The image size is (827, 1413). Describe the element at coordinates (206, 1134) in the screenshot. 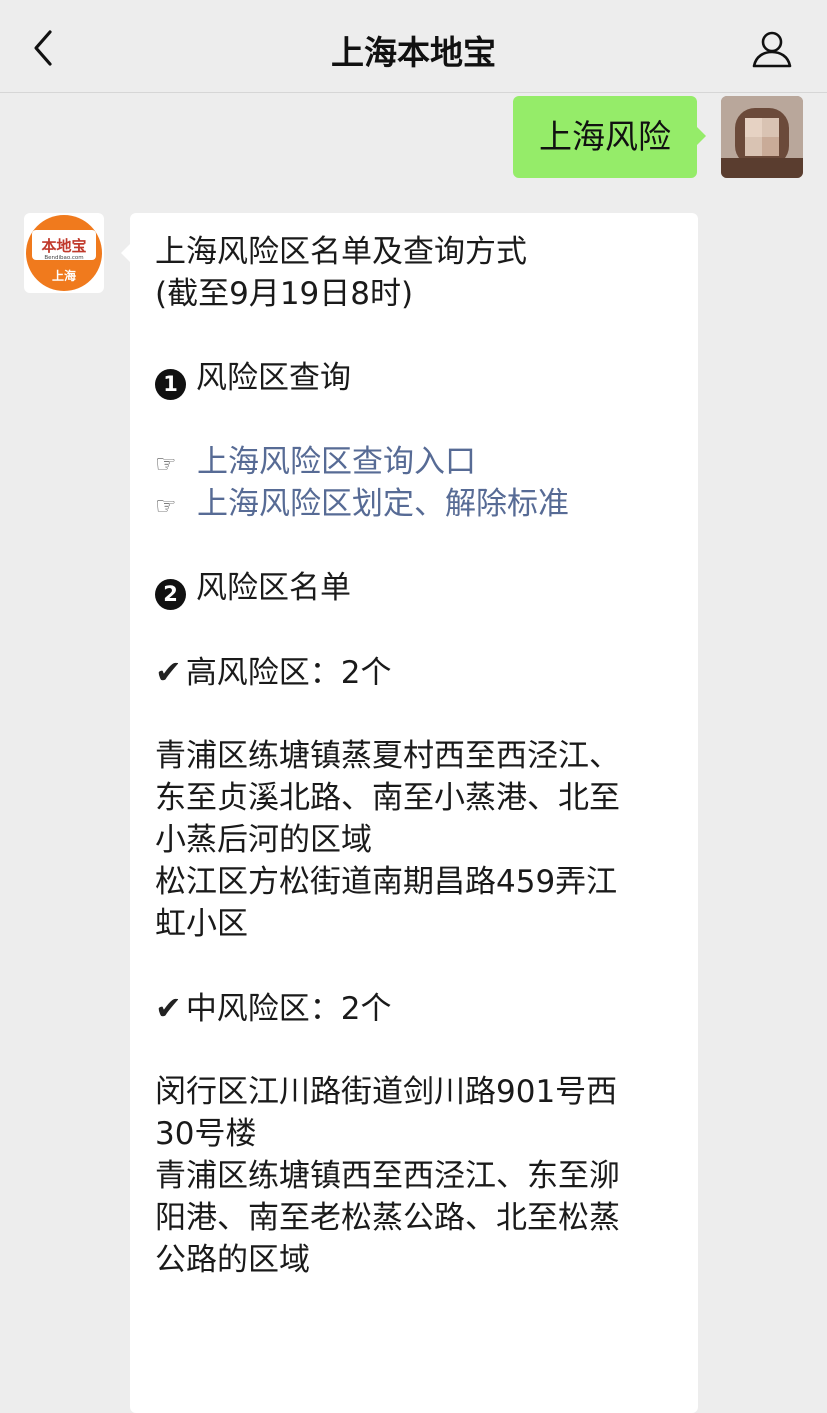

I see `mid-risk-line: 30号楼` at that location.